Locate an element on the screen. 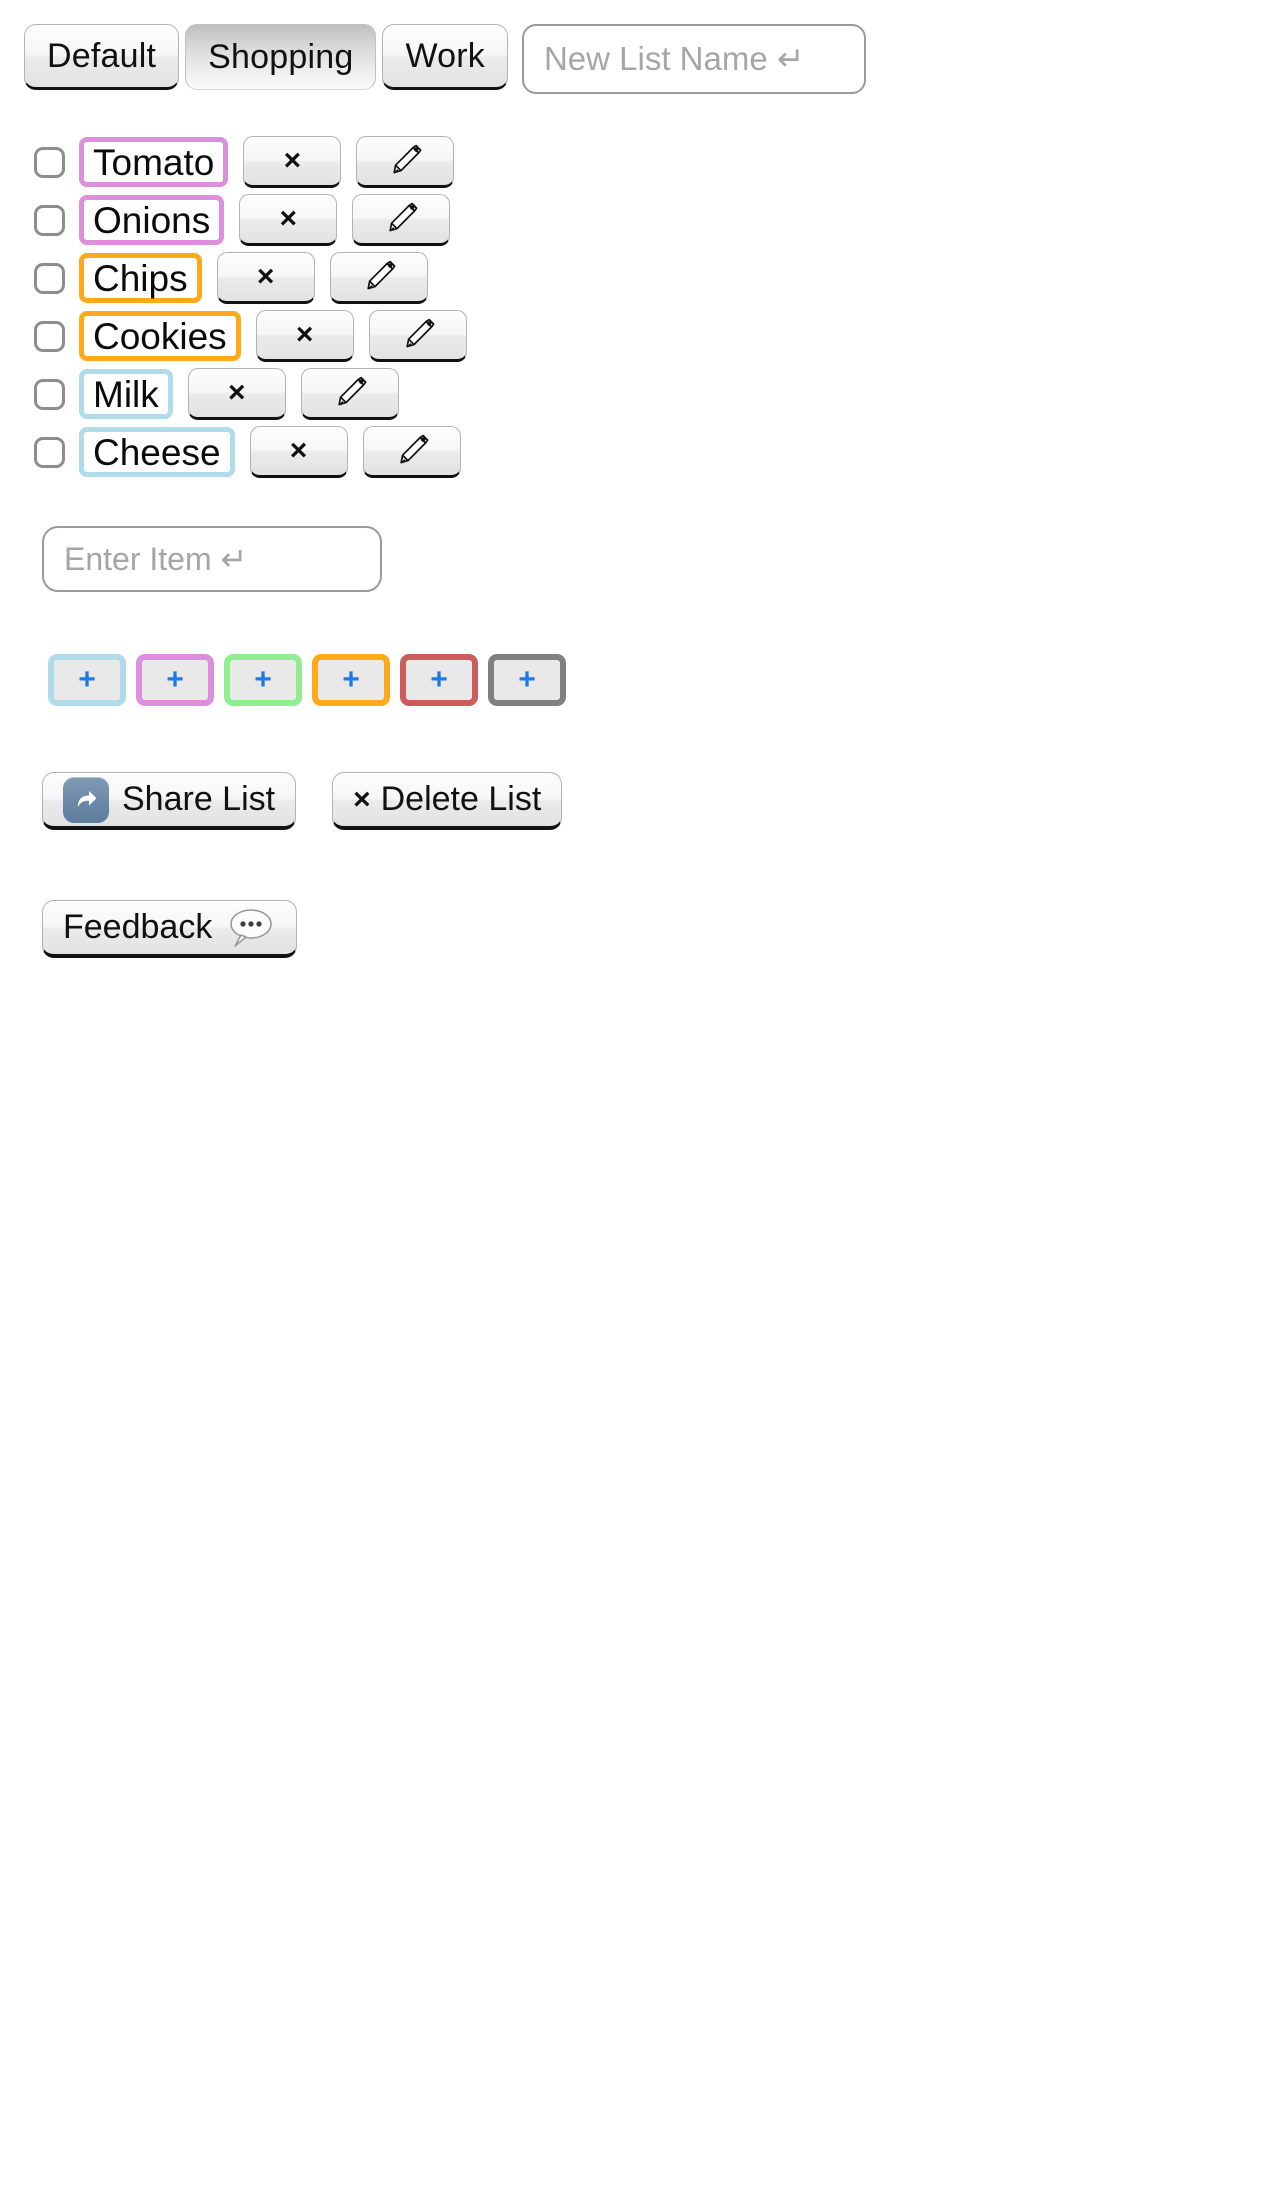 This screenshot has height=2202, width=1284. item-name: Tomato is located at coordinates (154, 162).